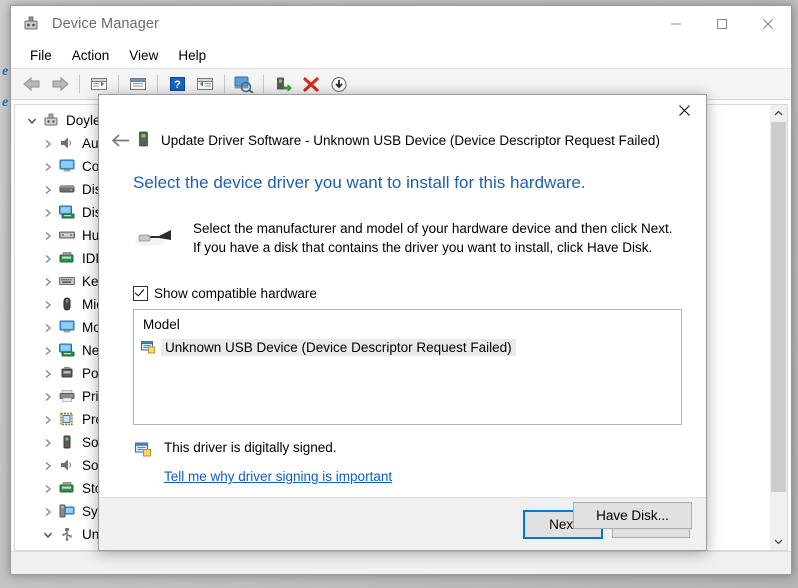 This screenshot has width=798, height=588. Describe the element at coordinates (68, 420) in the screenshot. I see `processor-icon` at that location.